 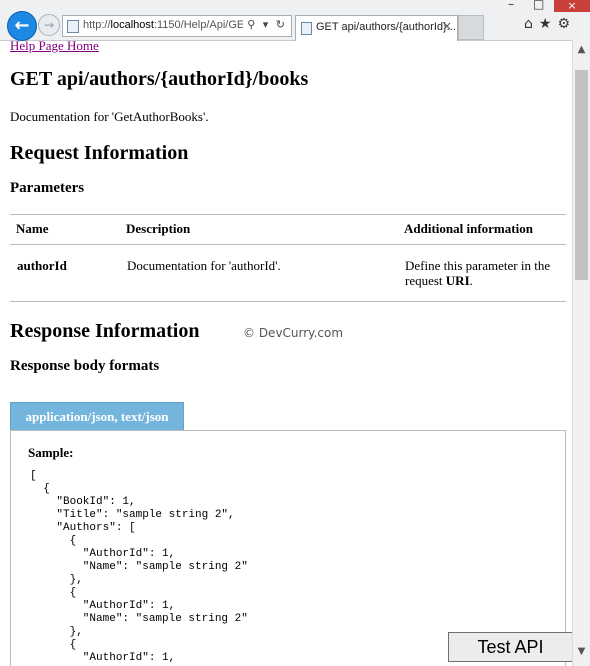 What do you see at coordinates (538, 5) in the screenshot?
I see `maximize-icon: □` at bounding box center [538, 5].